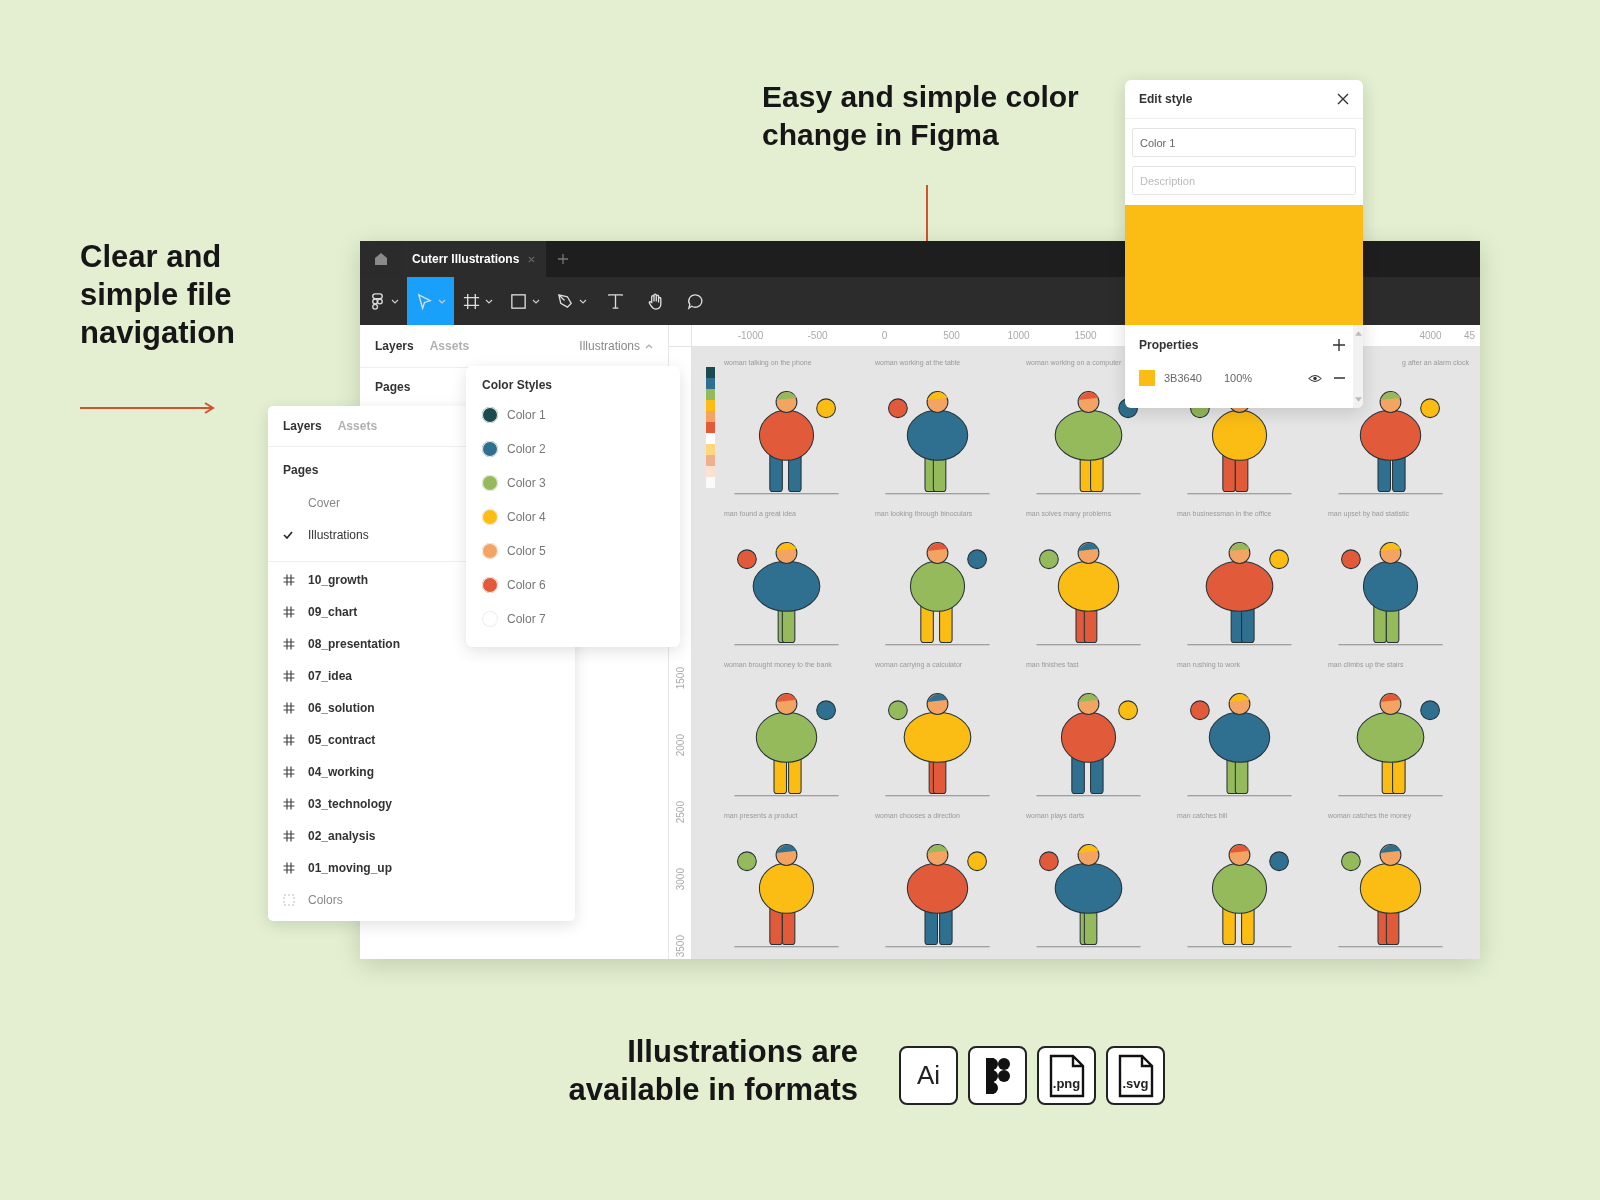 This screenshot has width=1600, height=1200. What do you see at coordinates (1315, 378) in the screenshot?
I see `eye-icon` at bounding box center [1315, 378].